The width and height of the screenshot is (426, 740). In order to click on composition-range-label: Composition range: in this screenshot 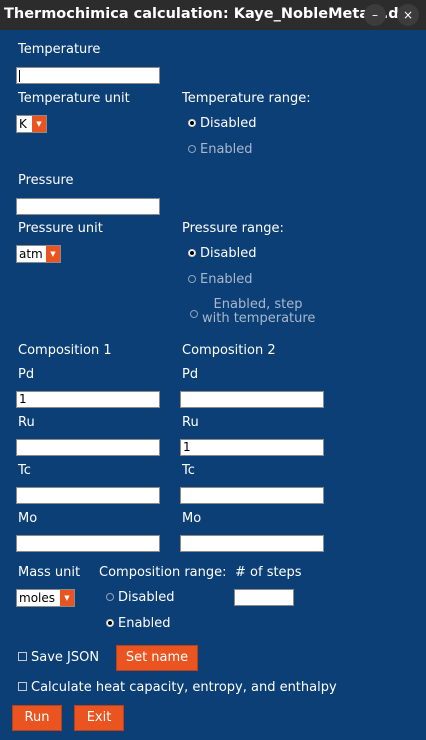, I will do `click(163, 572)`.